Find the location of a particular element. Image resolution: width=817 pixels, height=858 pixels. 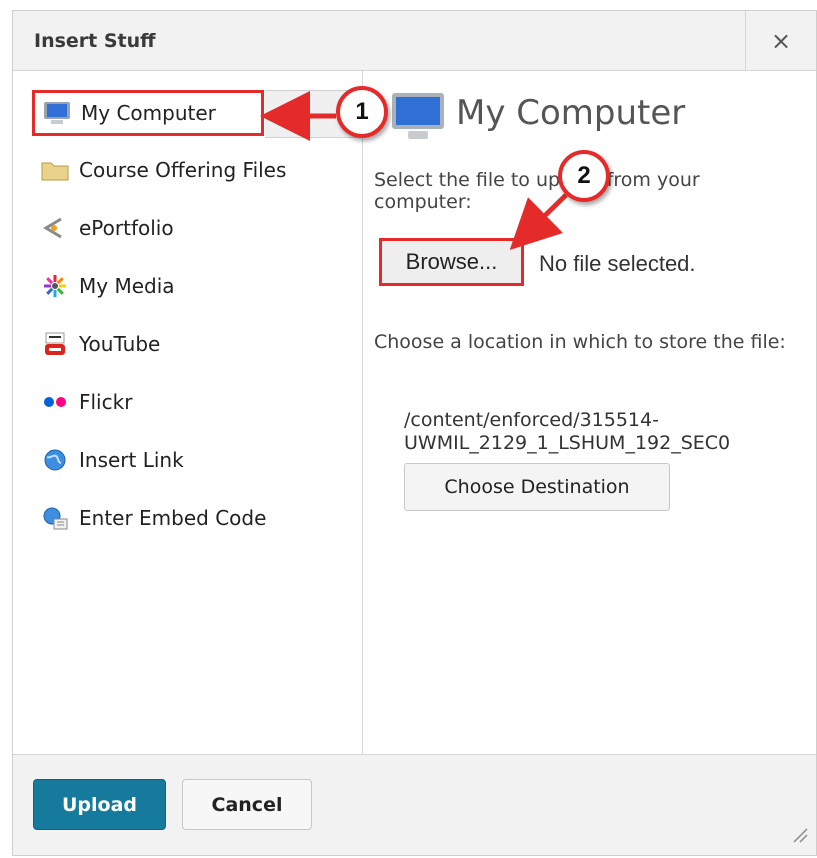

sidebar-item-label: Course Offering Files is located at coordinates (183, 170).